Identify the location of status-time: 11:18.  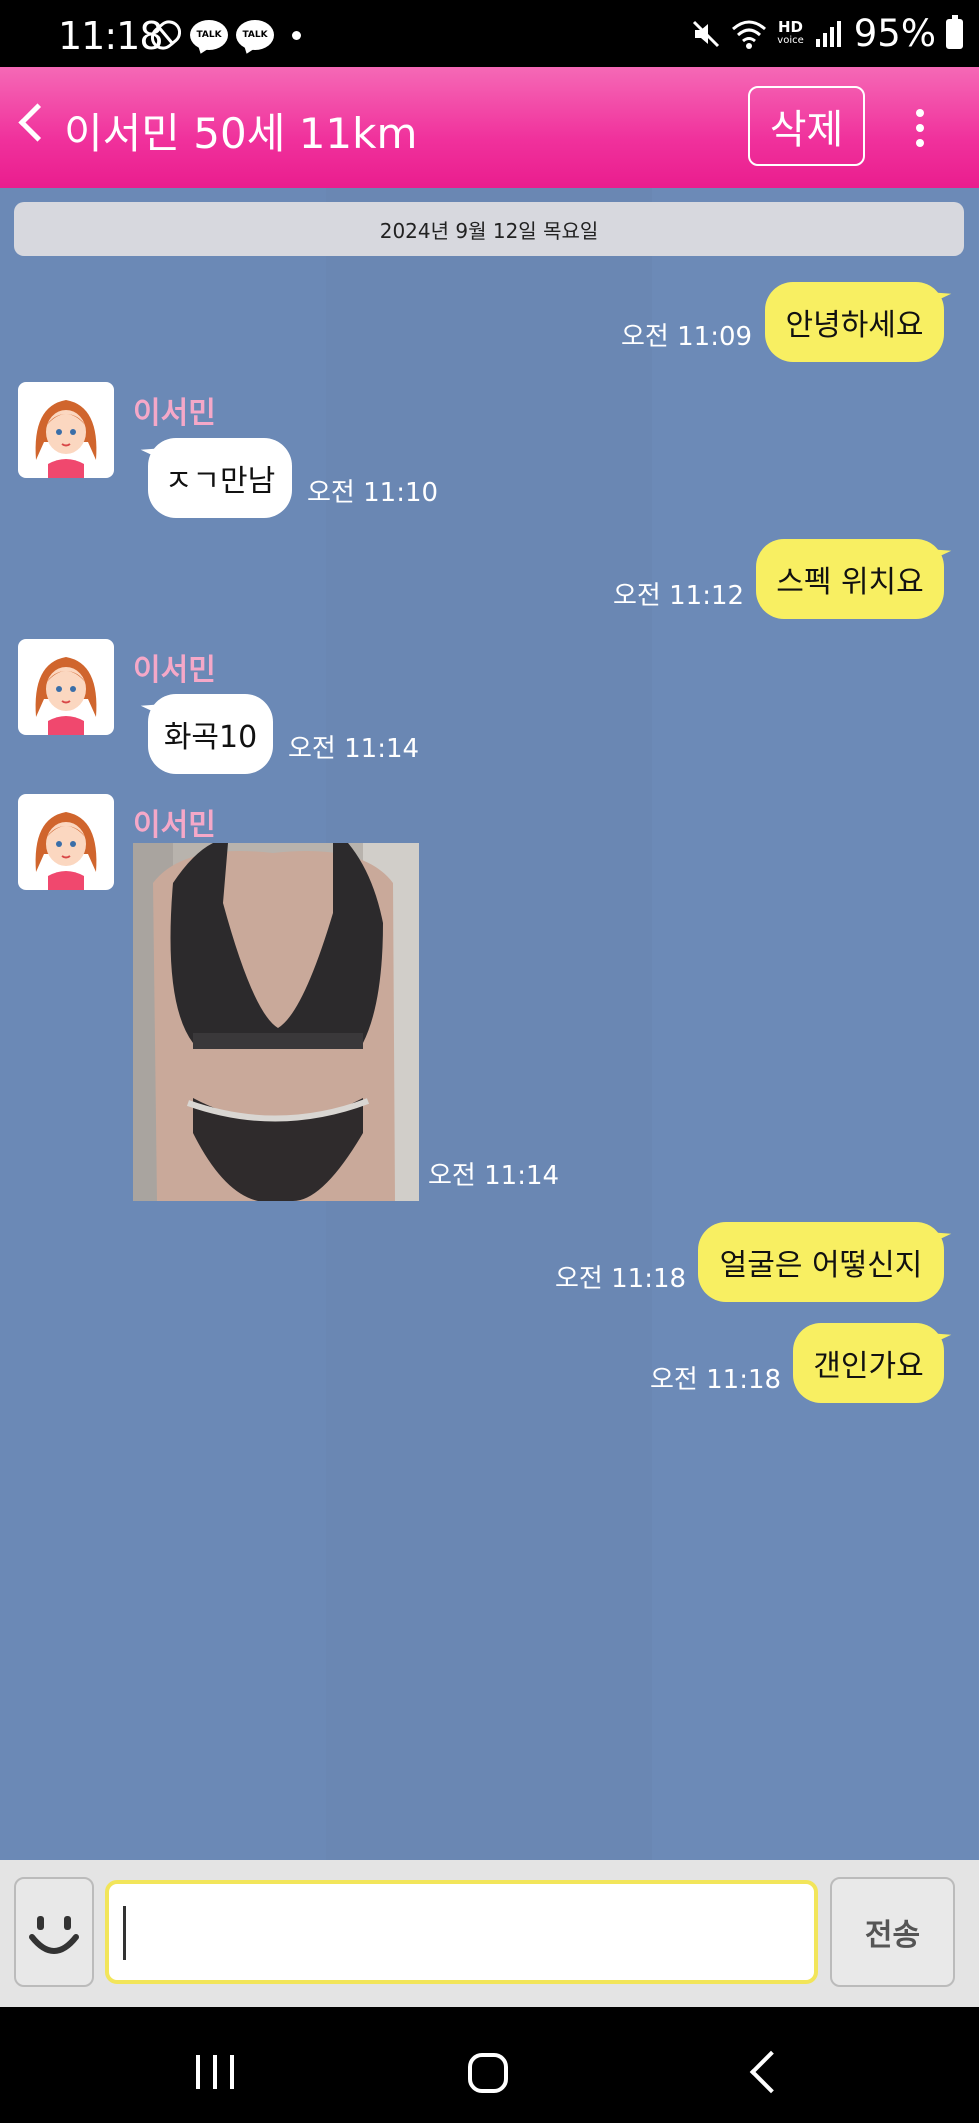
(111, 36).